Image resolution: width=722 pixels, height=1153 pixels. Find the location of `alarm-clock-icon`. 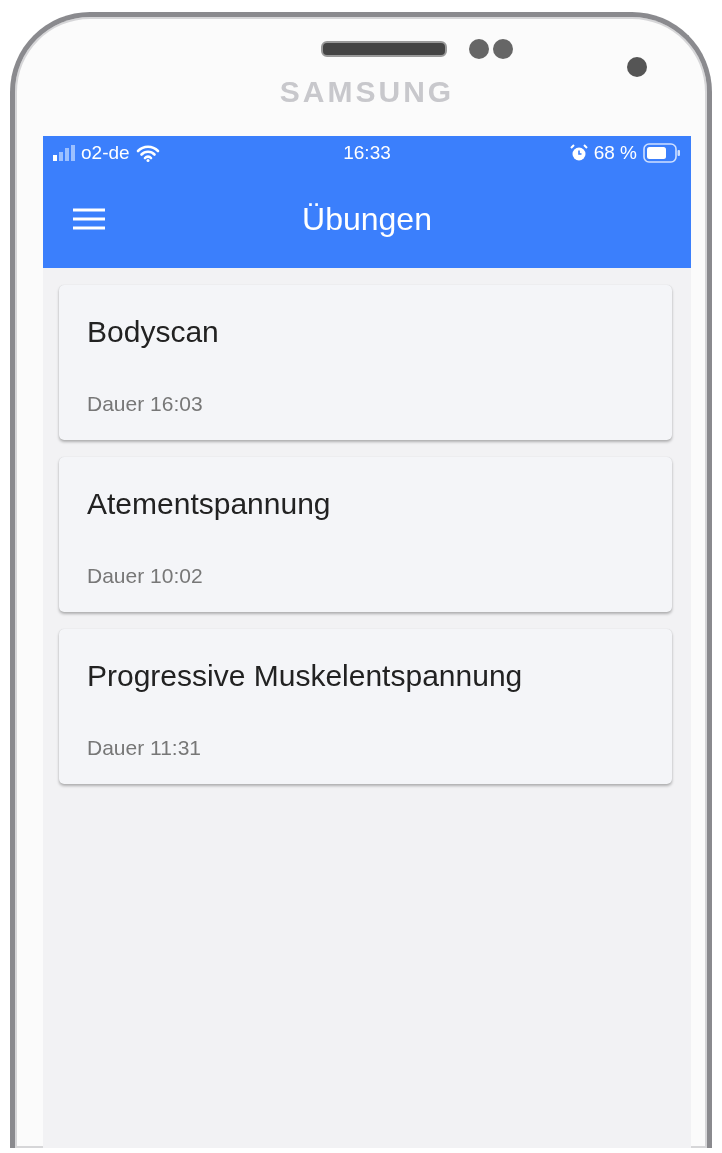

alarm-clock-icon is located at coordinates (578, 153).